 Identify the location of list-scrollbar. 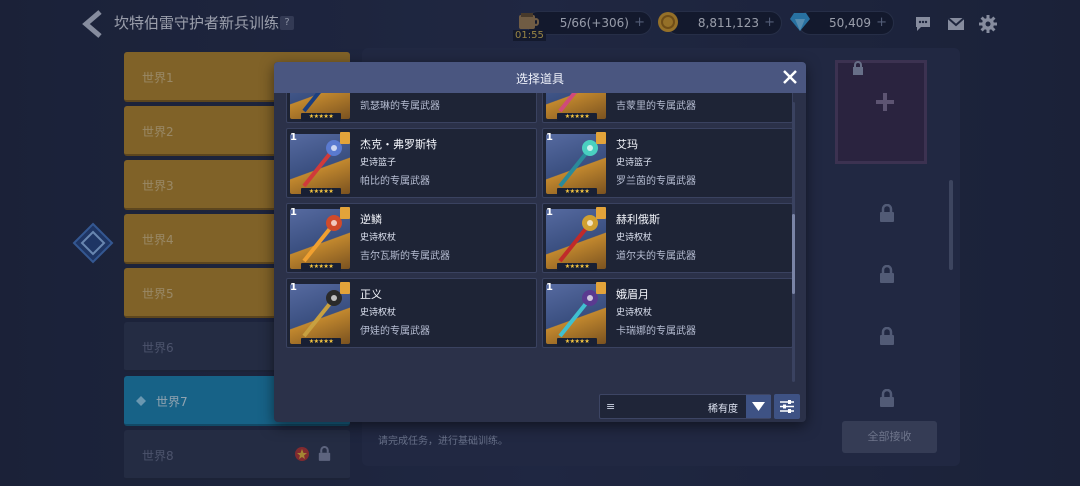
(793, 254).